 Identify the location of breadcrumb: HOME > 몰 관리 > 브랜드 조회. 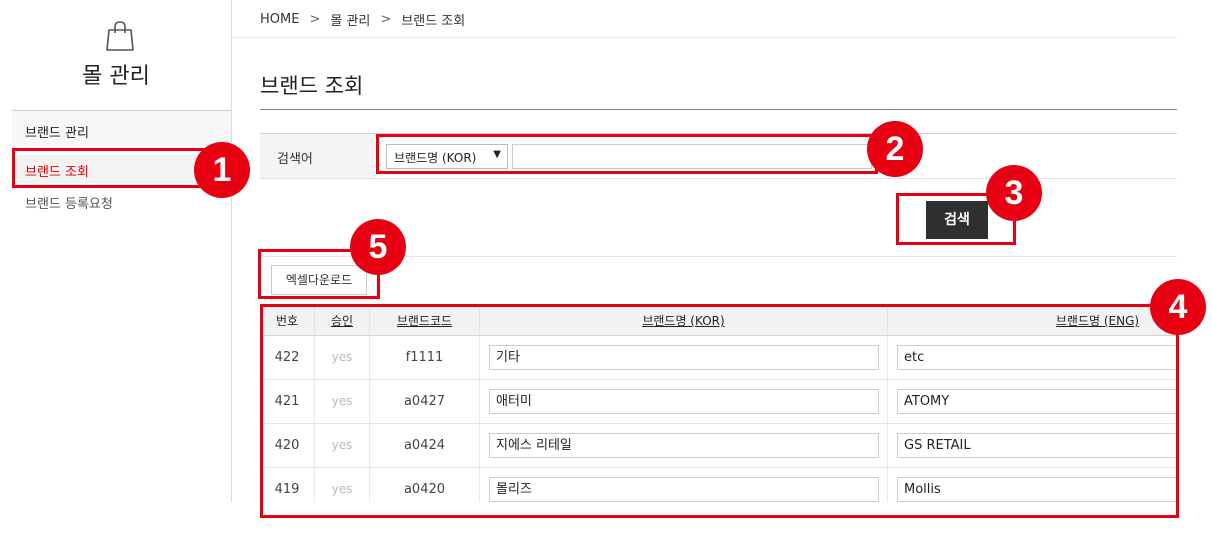
(362, 19).